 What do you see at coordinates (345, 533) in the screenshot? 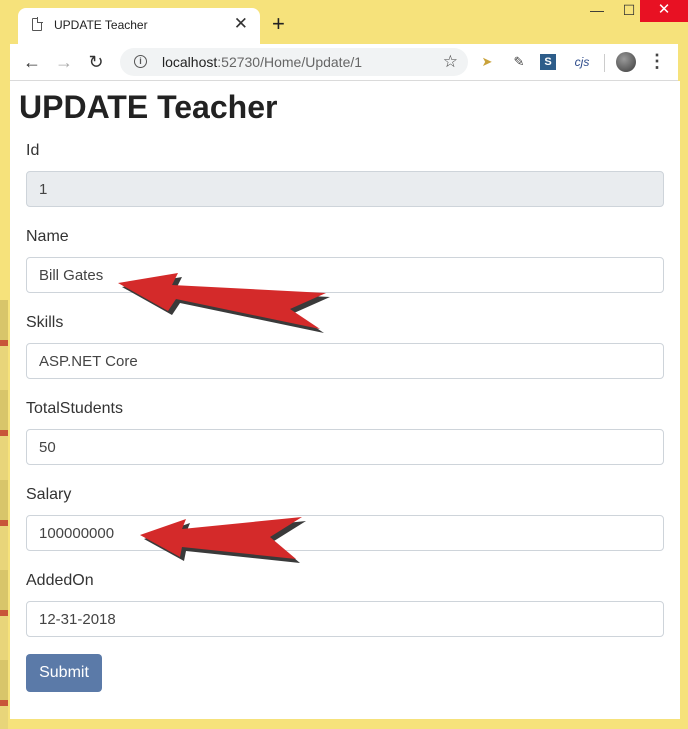
I see `salary-field` at bounding box center [345, 533].